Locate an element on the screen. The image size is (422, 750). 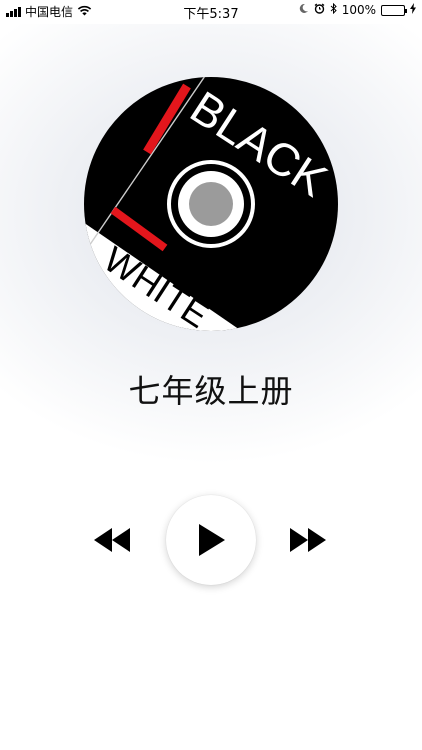
bluetooth-icon is located at coordinates (333, 9).